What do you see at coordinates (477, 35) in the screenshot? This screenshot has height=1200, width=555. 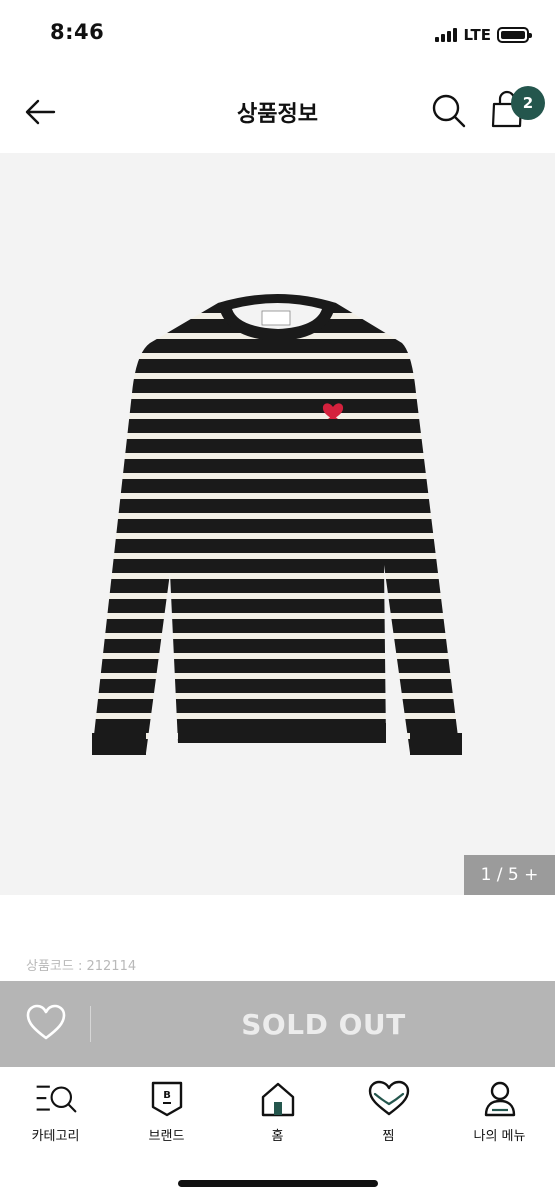 I see `network-type: LTE` at bounding box center [477, 35].